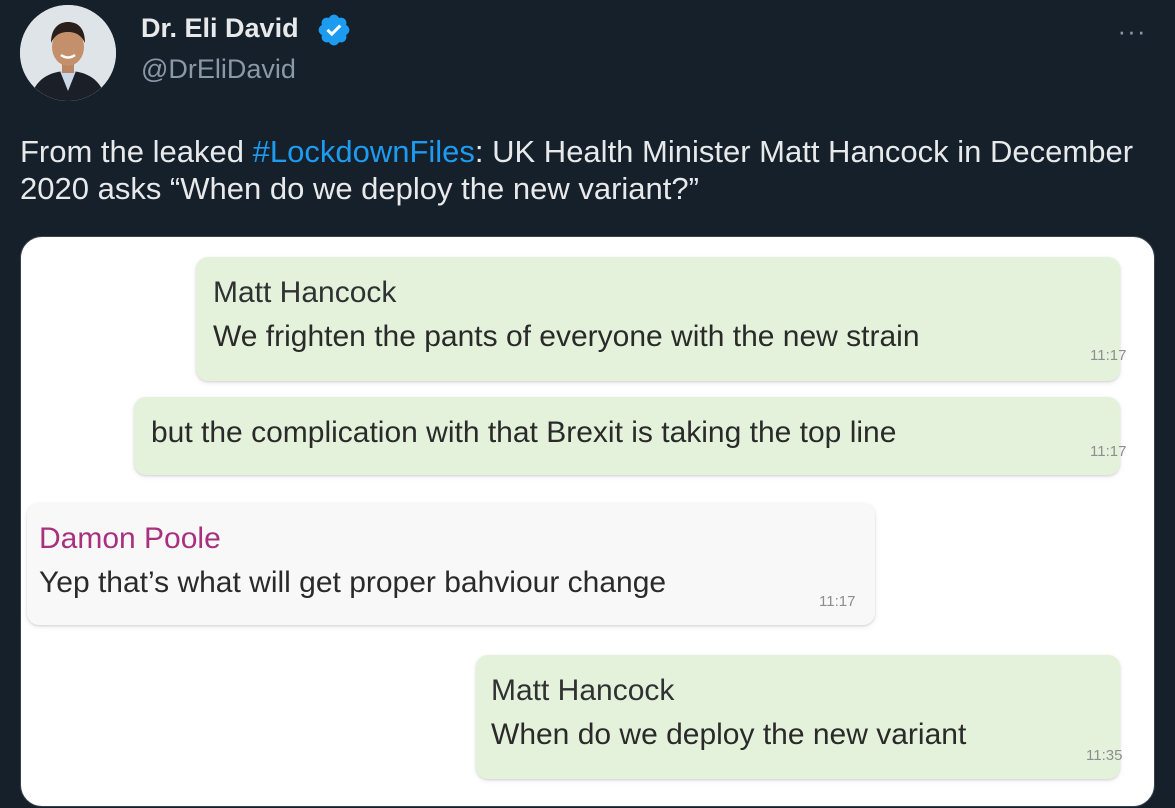  What do you see at coordinates (1132, 31) in the screenshot?
I see `more-options-icon: ···` at bounding box center [1132, 31].